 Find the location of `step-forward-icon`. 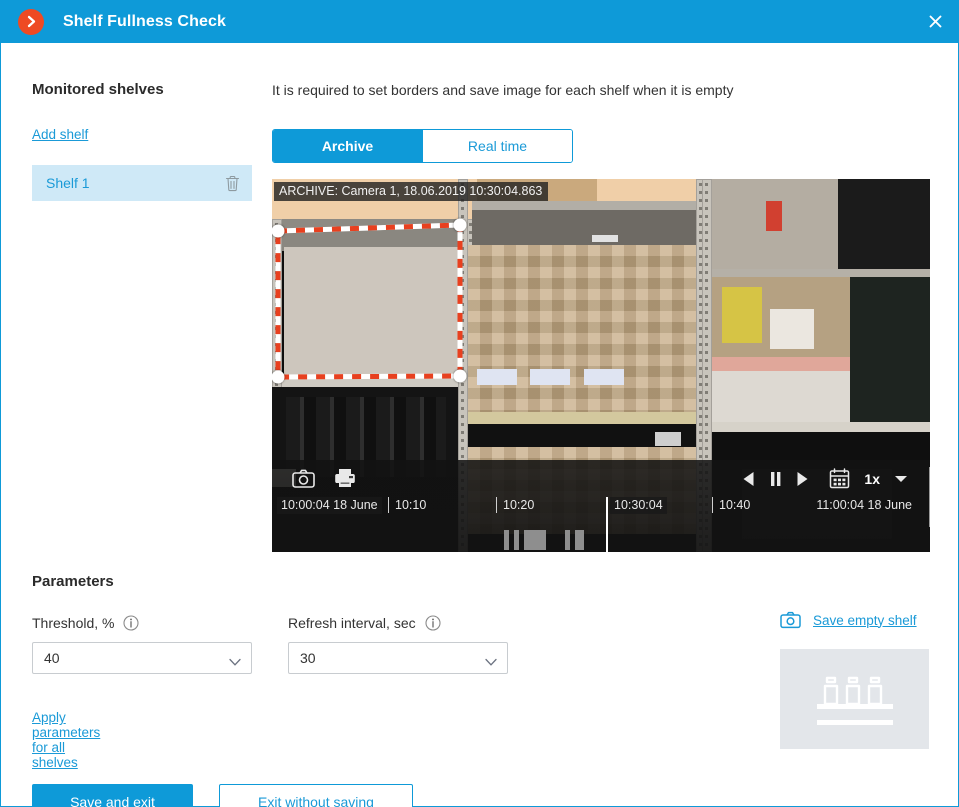

step-forward-icon is located at coordinates (802, 479).